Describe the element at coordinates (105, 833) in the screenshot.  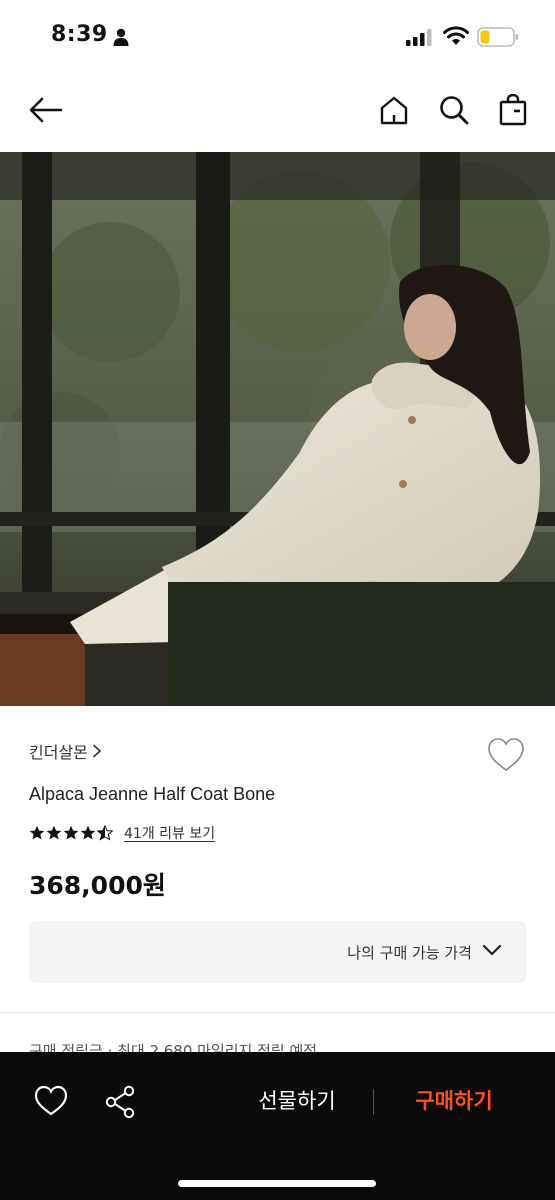
I see `star-half-icon` at that location.